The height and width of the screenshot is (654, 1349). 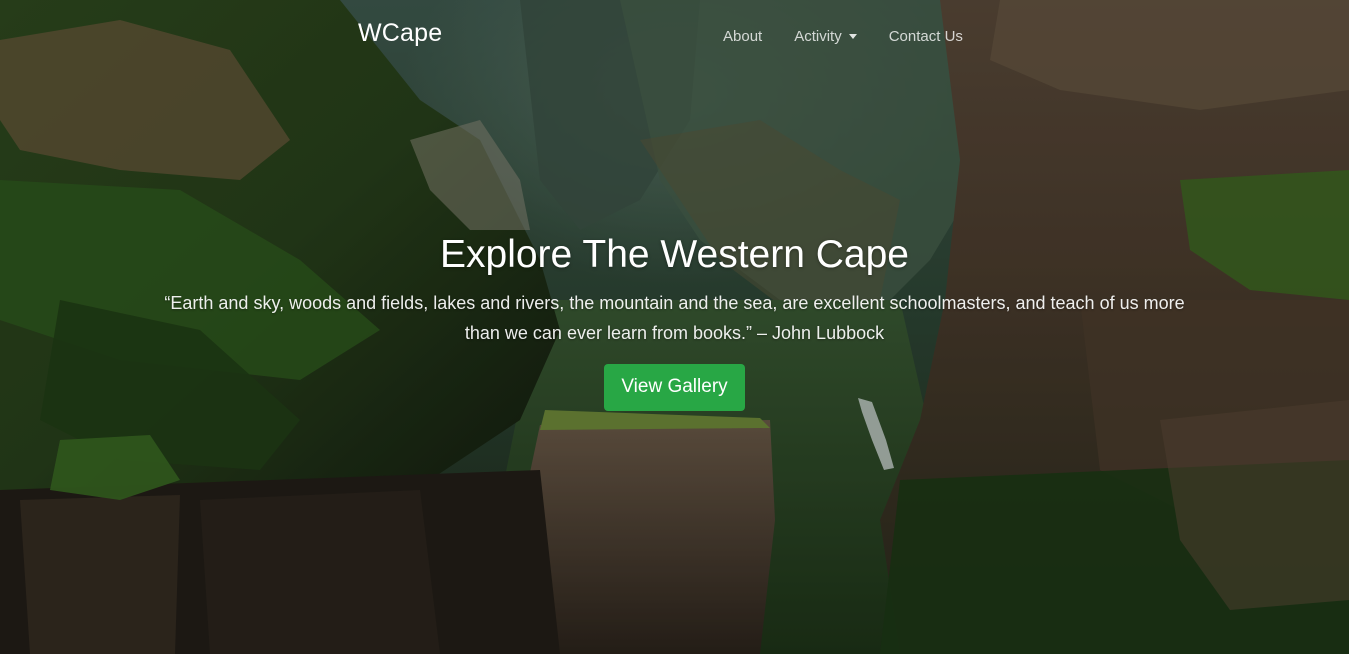 What do you see at coordinates (674, 254) in the screenshot?
I see `hero-title: Explore The Western Cape` at bounding box center [674, 254].